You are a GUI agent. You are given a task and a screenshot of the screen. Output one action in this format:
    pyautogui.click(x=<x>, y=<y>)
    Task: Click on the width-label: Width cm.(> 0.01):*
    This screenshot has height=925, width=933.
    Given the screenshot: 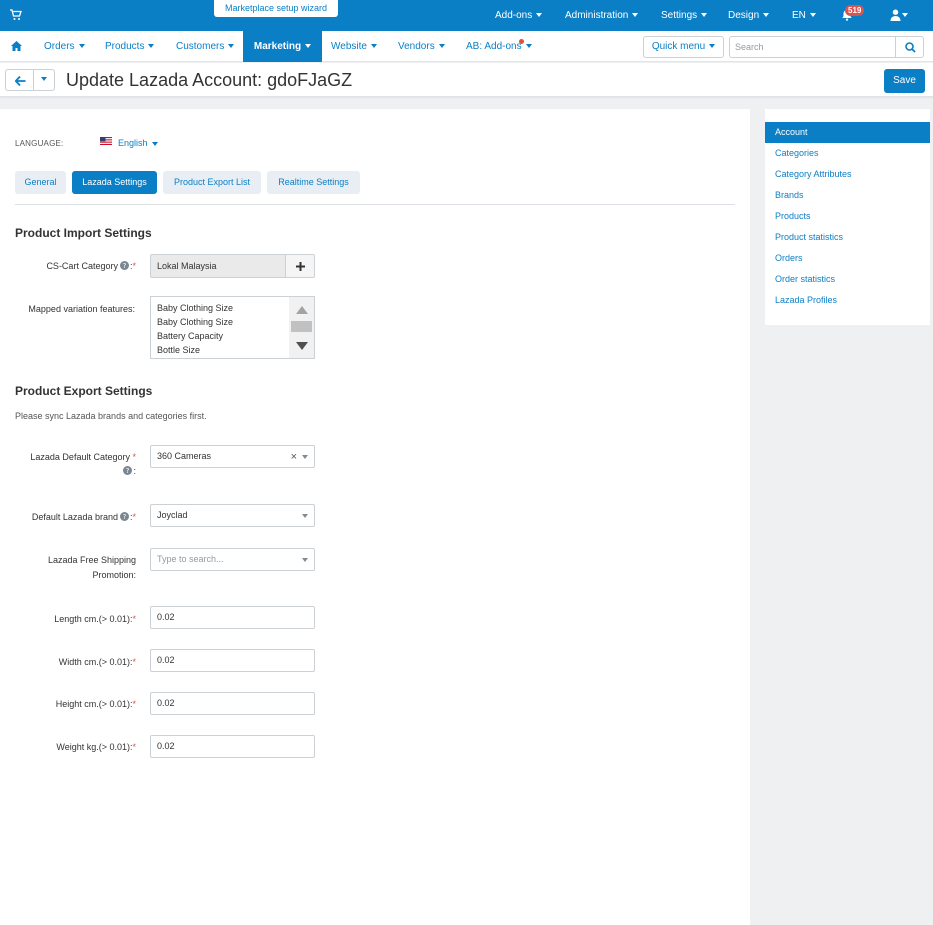 What is the action you would take?
    pyautogui.click(x=97, y=662)
    